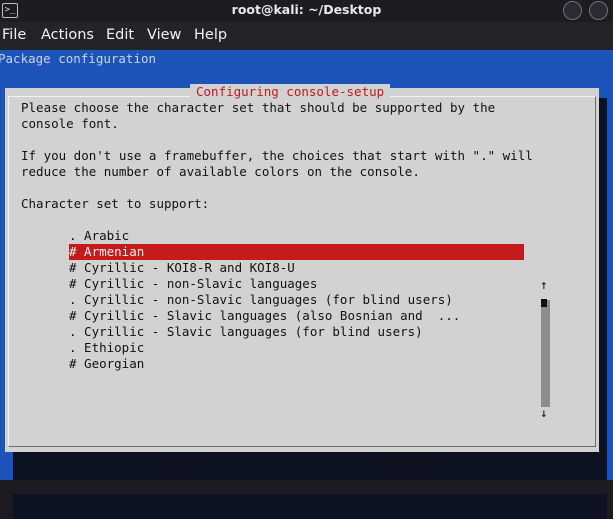  Describe the element at coordinates (544, 285) in the screenshot. I see `scroll-up-icon: ↑` at that location.